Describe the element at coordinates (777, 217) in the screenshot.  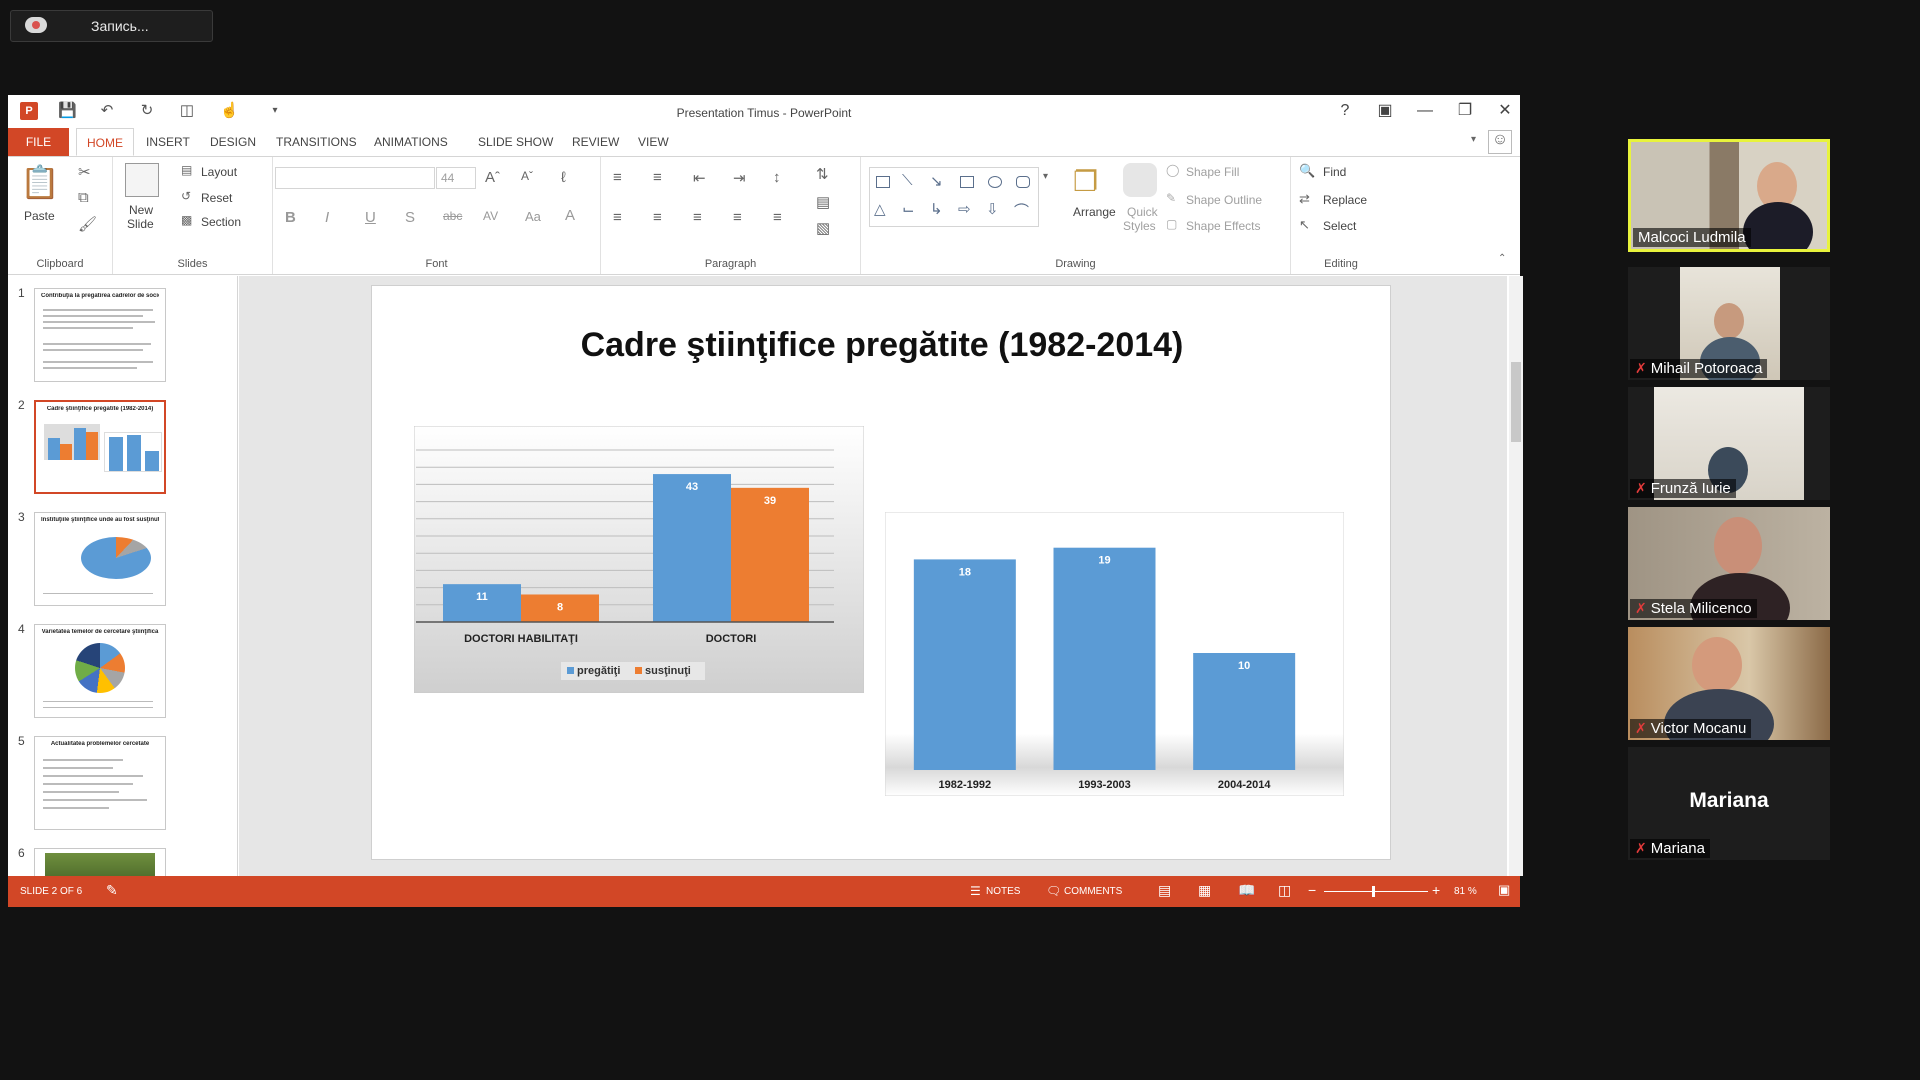
I see `columns-icon: ≡` at that location.